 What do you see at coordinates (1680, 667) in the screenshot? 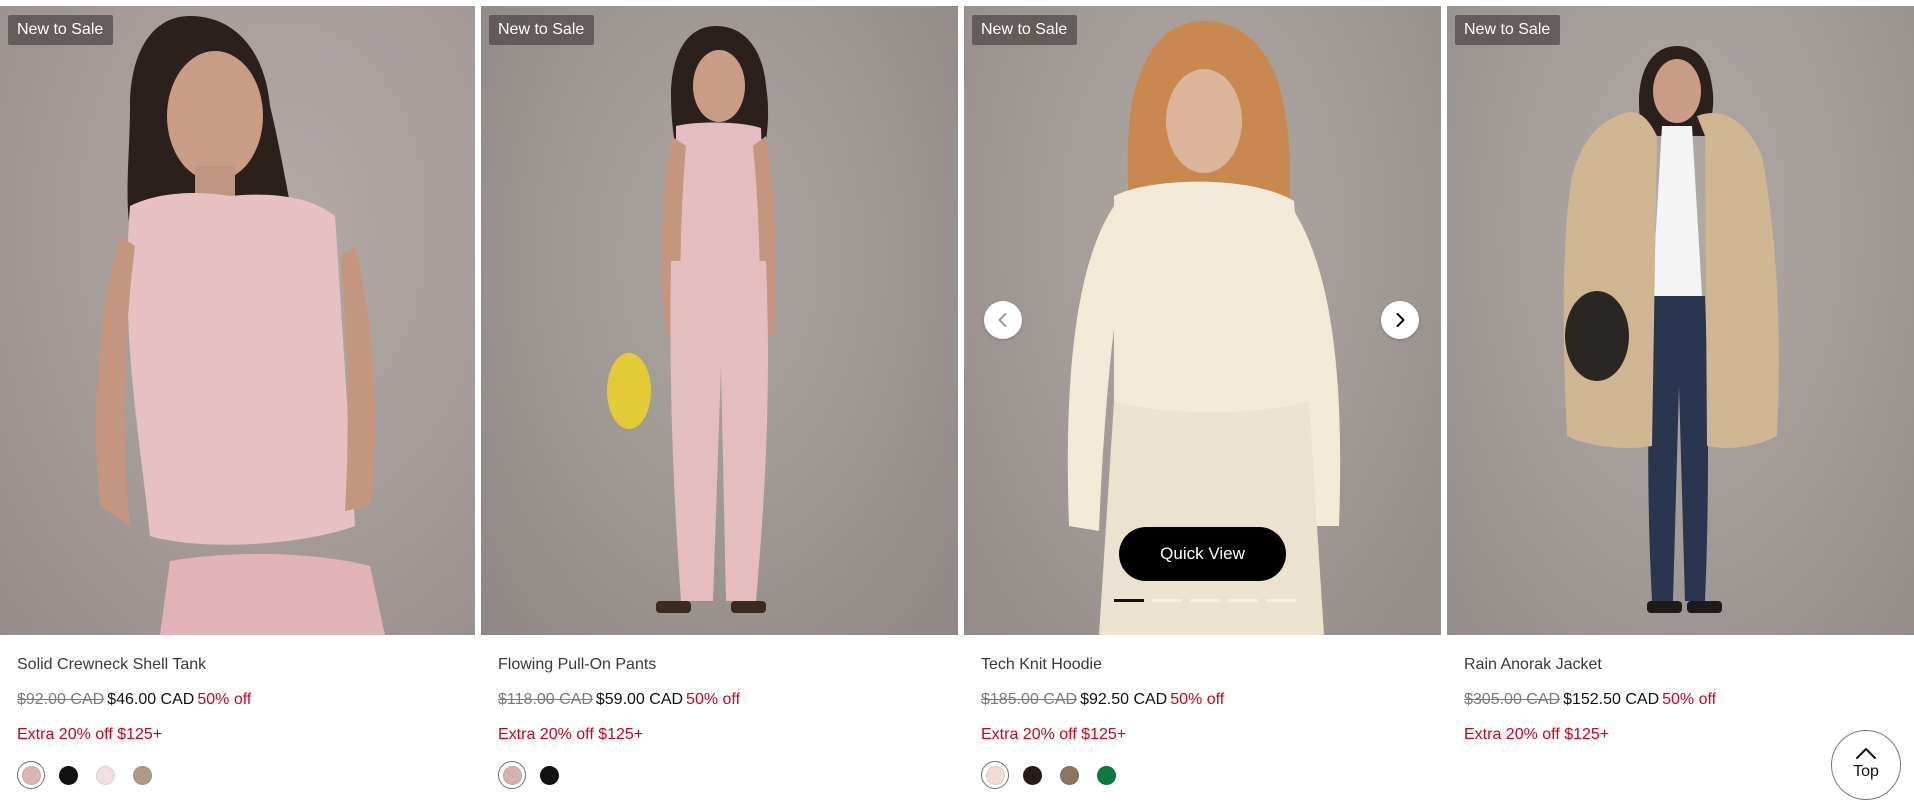
I see `product-name: Rain Anorak Jacket` at bounding box center [1680, 667].